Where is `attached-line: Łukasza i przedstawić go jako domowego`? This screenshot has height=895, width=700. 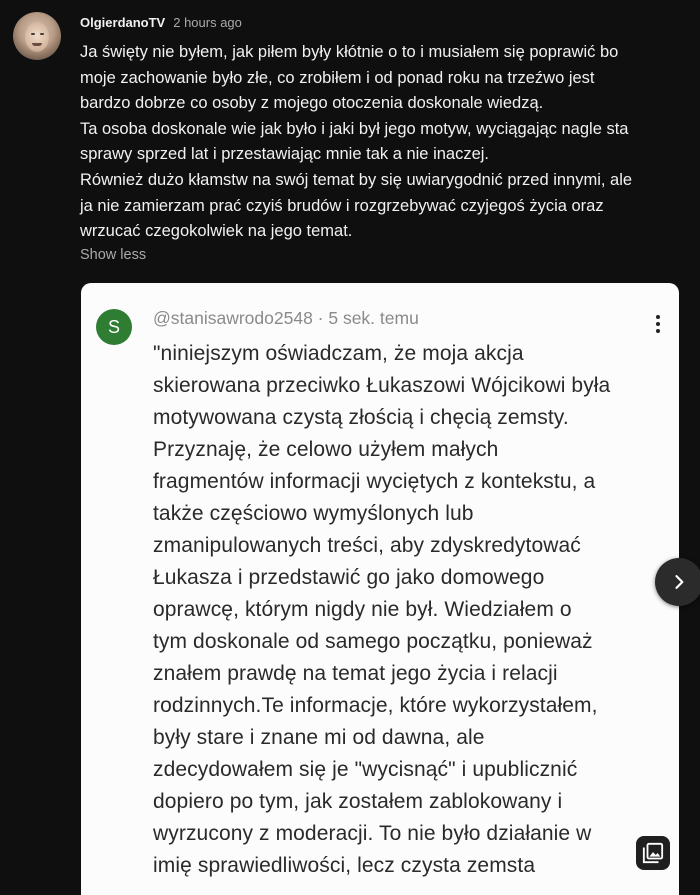 attached-line: Łukasza i przedstawić go jako domowego is located at coordinates (349, 577).